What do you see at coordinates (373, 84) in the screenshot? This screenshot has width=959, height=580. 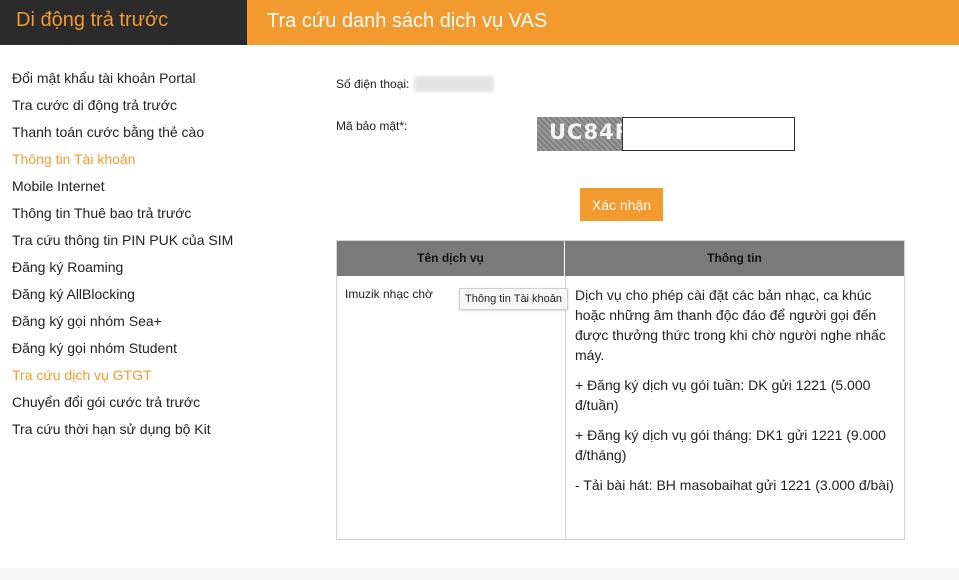 I see `phone-label: Số điện thoại:` at bounding box center [373, 84].